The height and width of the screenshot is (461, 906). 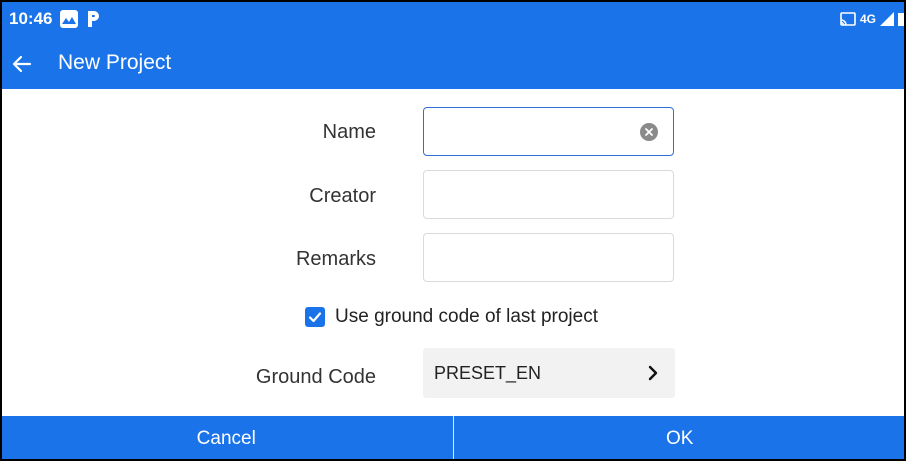 What do you see at coordinates (226, 438) in the screenshot?
I see `cancel-button: Cancel` at bounding box center [226, 438].